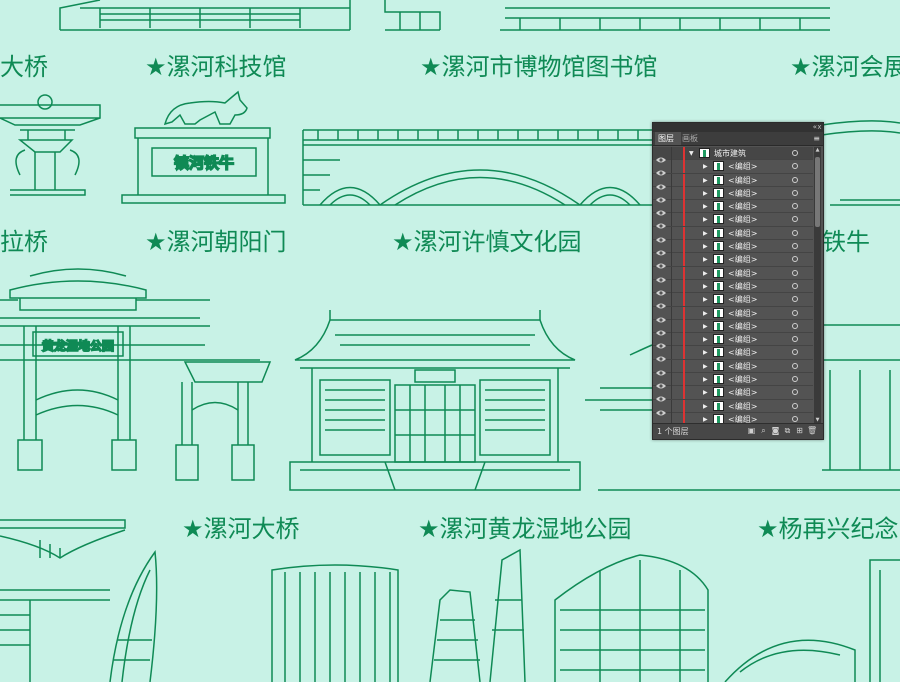 The height and width of the screenshot is (682, 900). Describe the element at coordinates (812, 431) in the screenshot. I see `trash-icon: 🗑` at that location.